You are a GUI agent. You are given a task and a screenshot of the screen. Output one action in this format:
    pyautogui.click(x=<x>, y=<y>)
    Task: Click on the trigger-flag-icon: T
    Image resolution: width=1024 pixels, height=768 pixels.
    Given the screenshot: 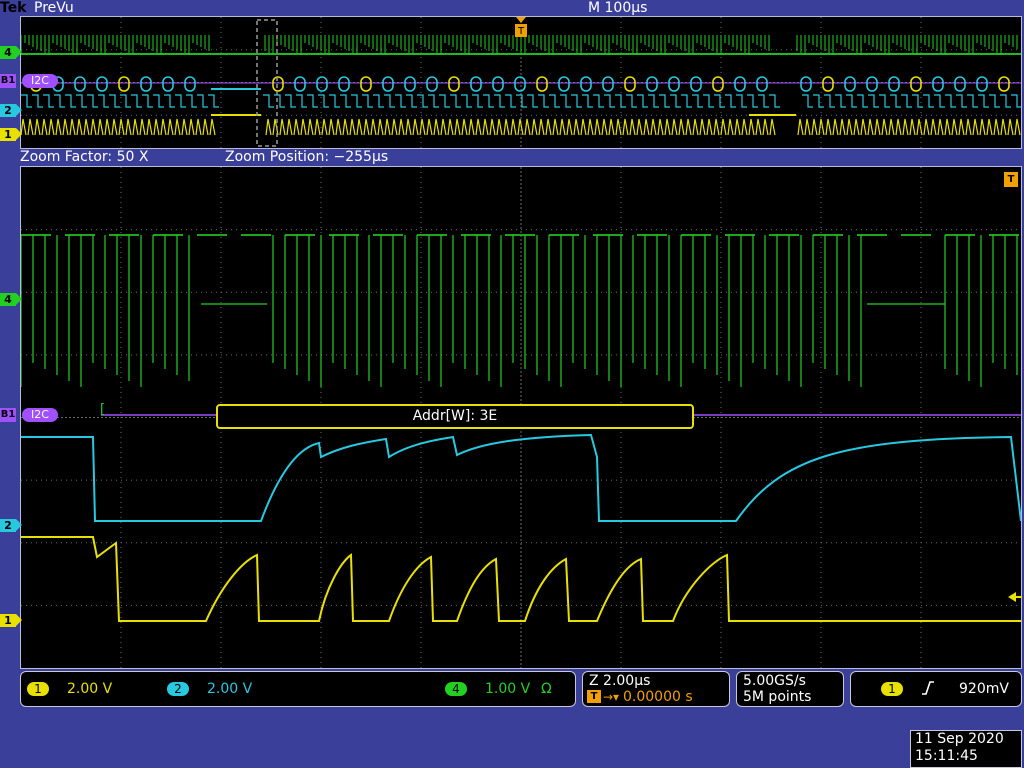 What is the action you would take?
    pyautogui.click(x=521, y=27)
    